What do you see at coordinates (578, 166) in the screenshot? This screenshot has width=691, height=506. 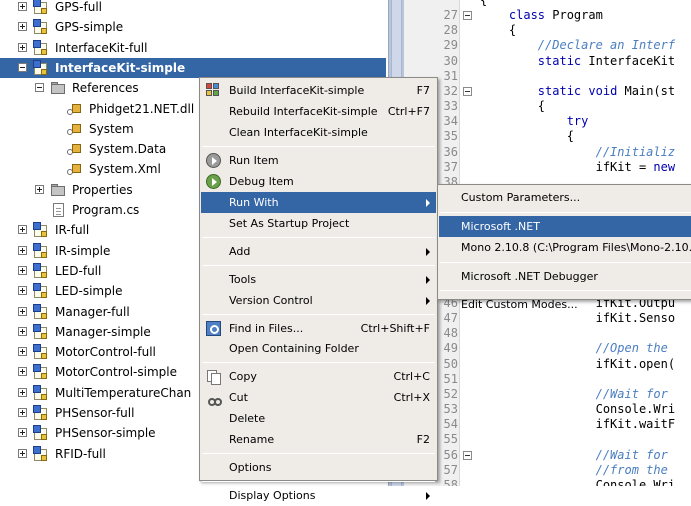 I see `code-line: ifKit = new` at bounding box center [578, 166].